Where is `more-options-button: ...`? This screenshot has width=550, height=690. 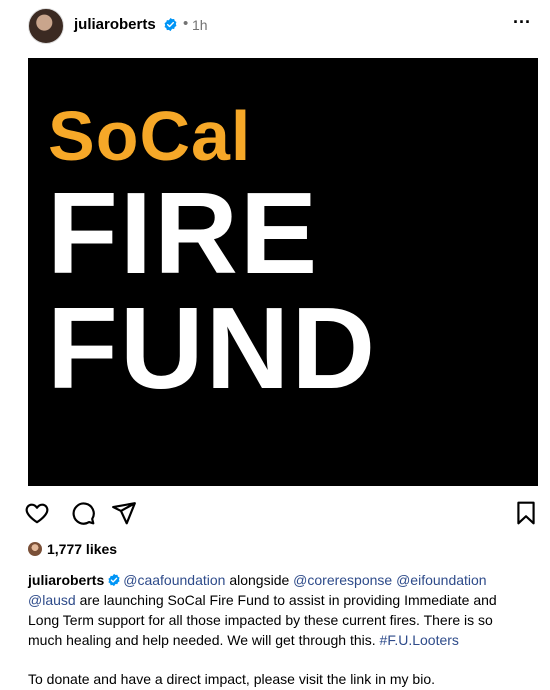
more-options-button: ... is located at coordinates (522, 20).